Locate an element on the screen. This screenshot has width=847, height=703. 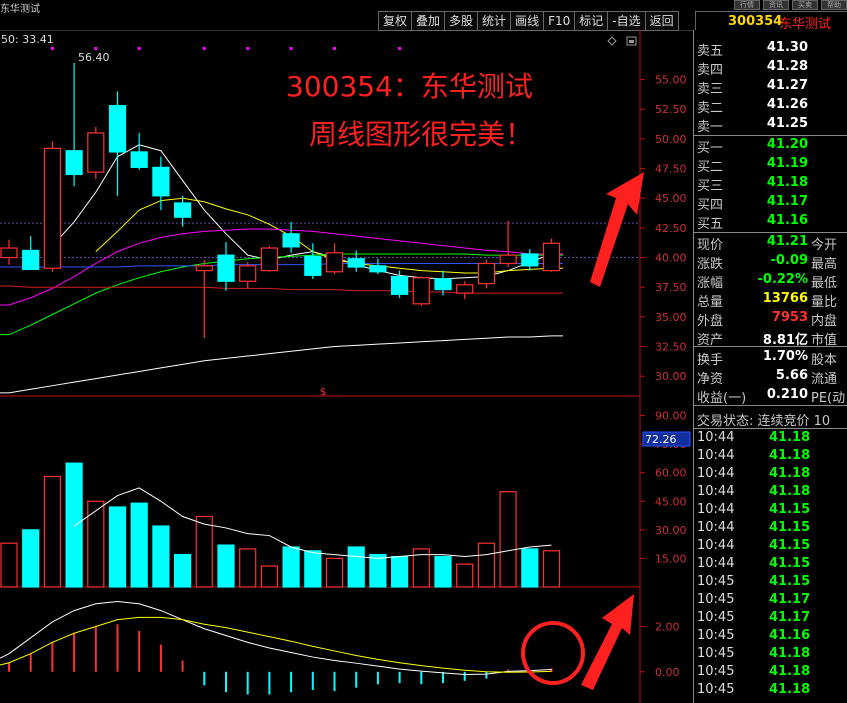
ask-row-value: 41.30 is located at coordinates (787, 47).